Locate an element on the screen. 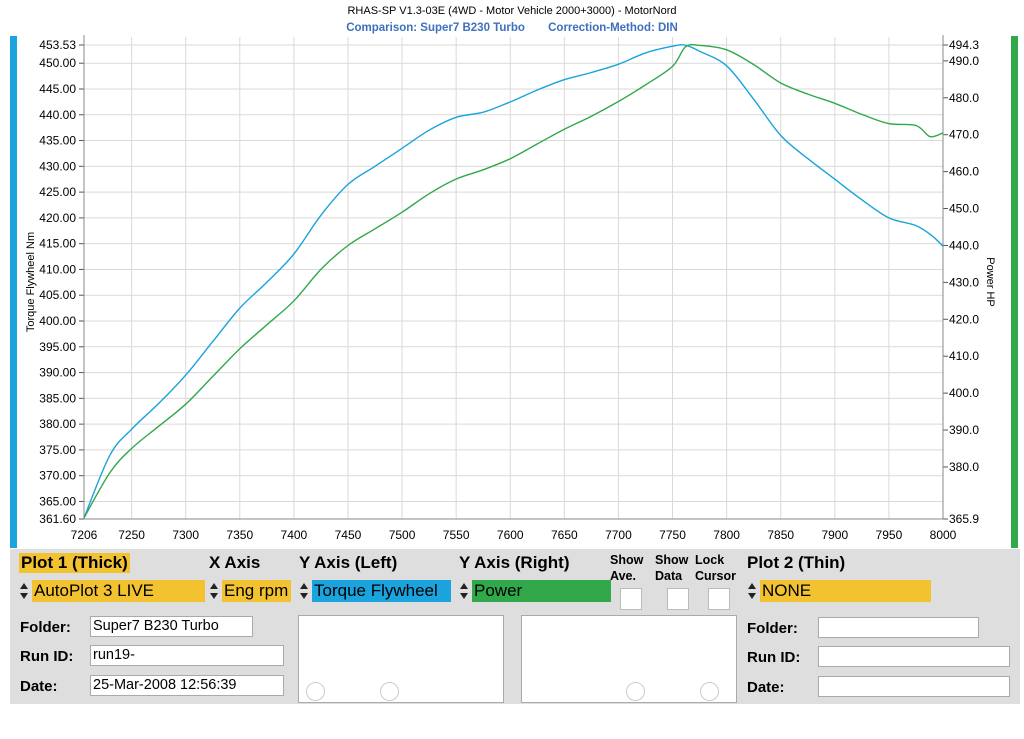  y-left-tick-label: 365.00 is located at coordinates (57, 501).